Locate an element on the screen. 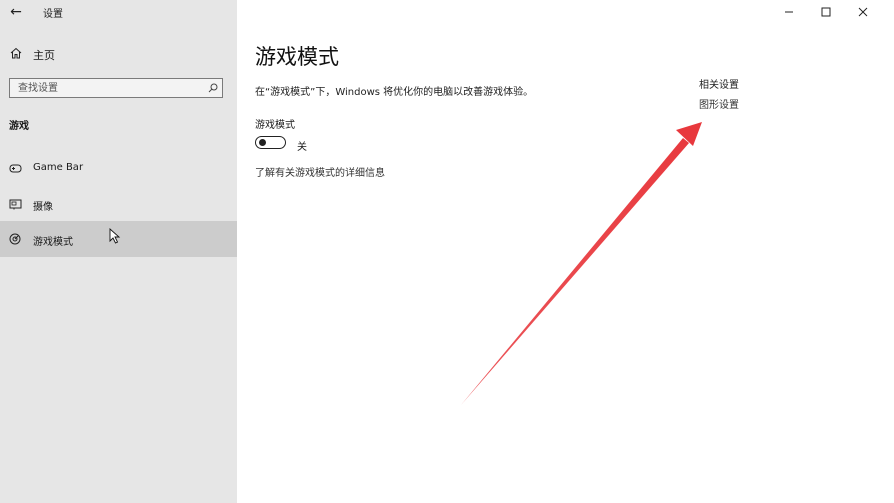 This screenshot has width=894, height=503. search-box is located at coordinates (116, 88).